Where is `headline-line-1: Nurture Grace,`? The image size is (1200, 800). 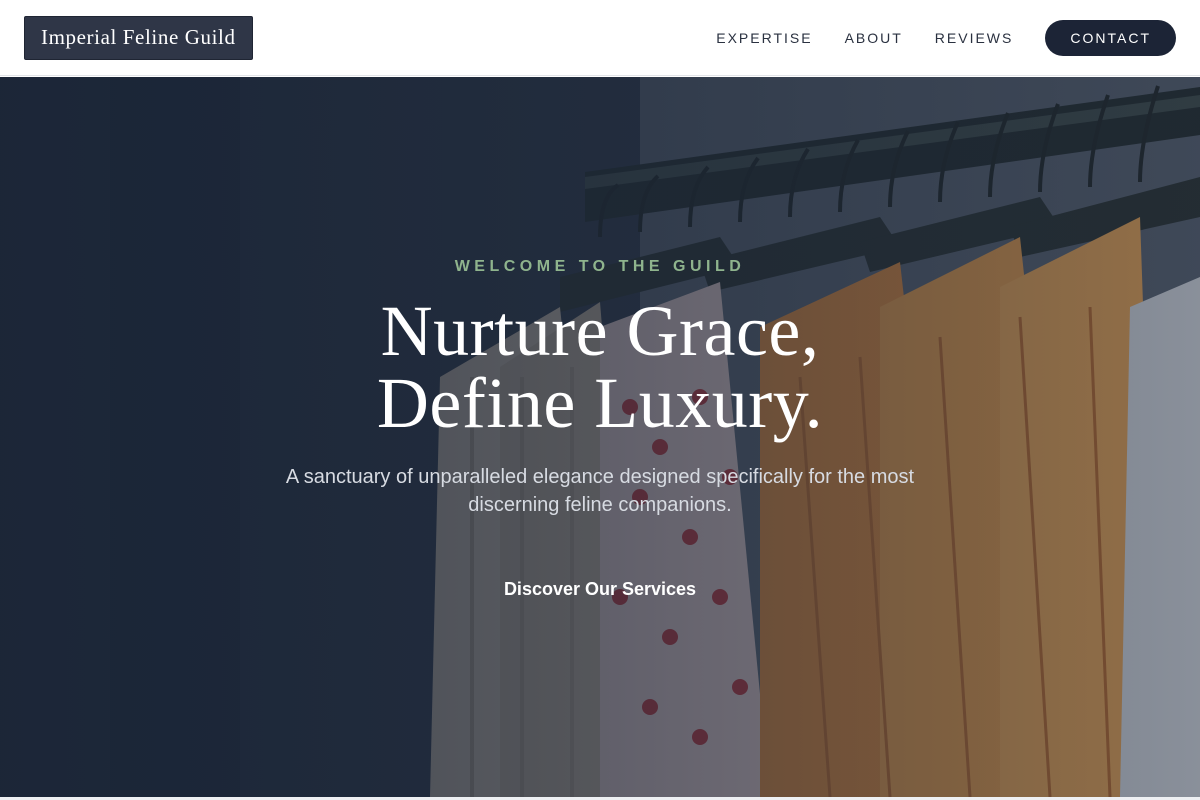
headline-line-1: Nurture Grace, is located at coordinates (600, 331).